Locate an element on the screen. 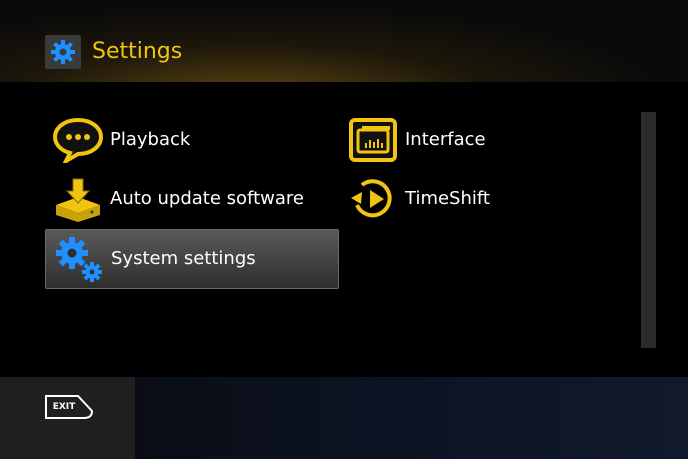 The height and width of the screenshot is (459, 688). menu-item-label: Playback is located at coordinates (150, 139).